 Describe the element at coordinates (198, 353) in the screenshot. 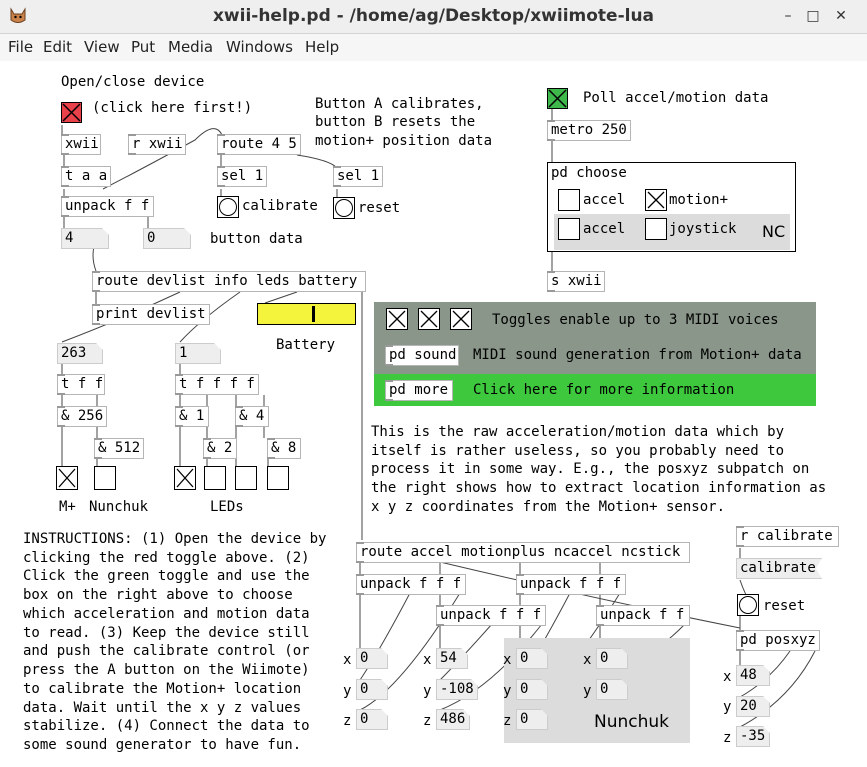

I see `leds-atom: 1` at that location.